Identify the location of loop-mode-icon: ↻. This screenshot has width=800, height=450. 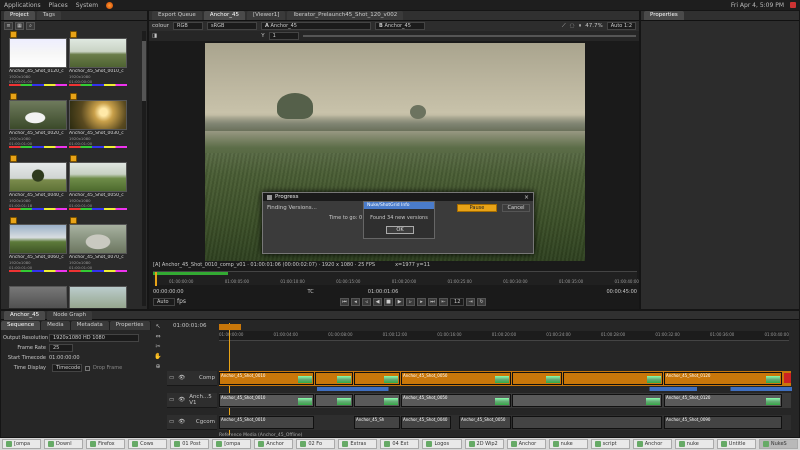
(482, 301).